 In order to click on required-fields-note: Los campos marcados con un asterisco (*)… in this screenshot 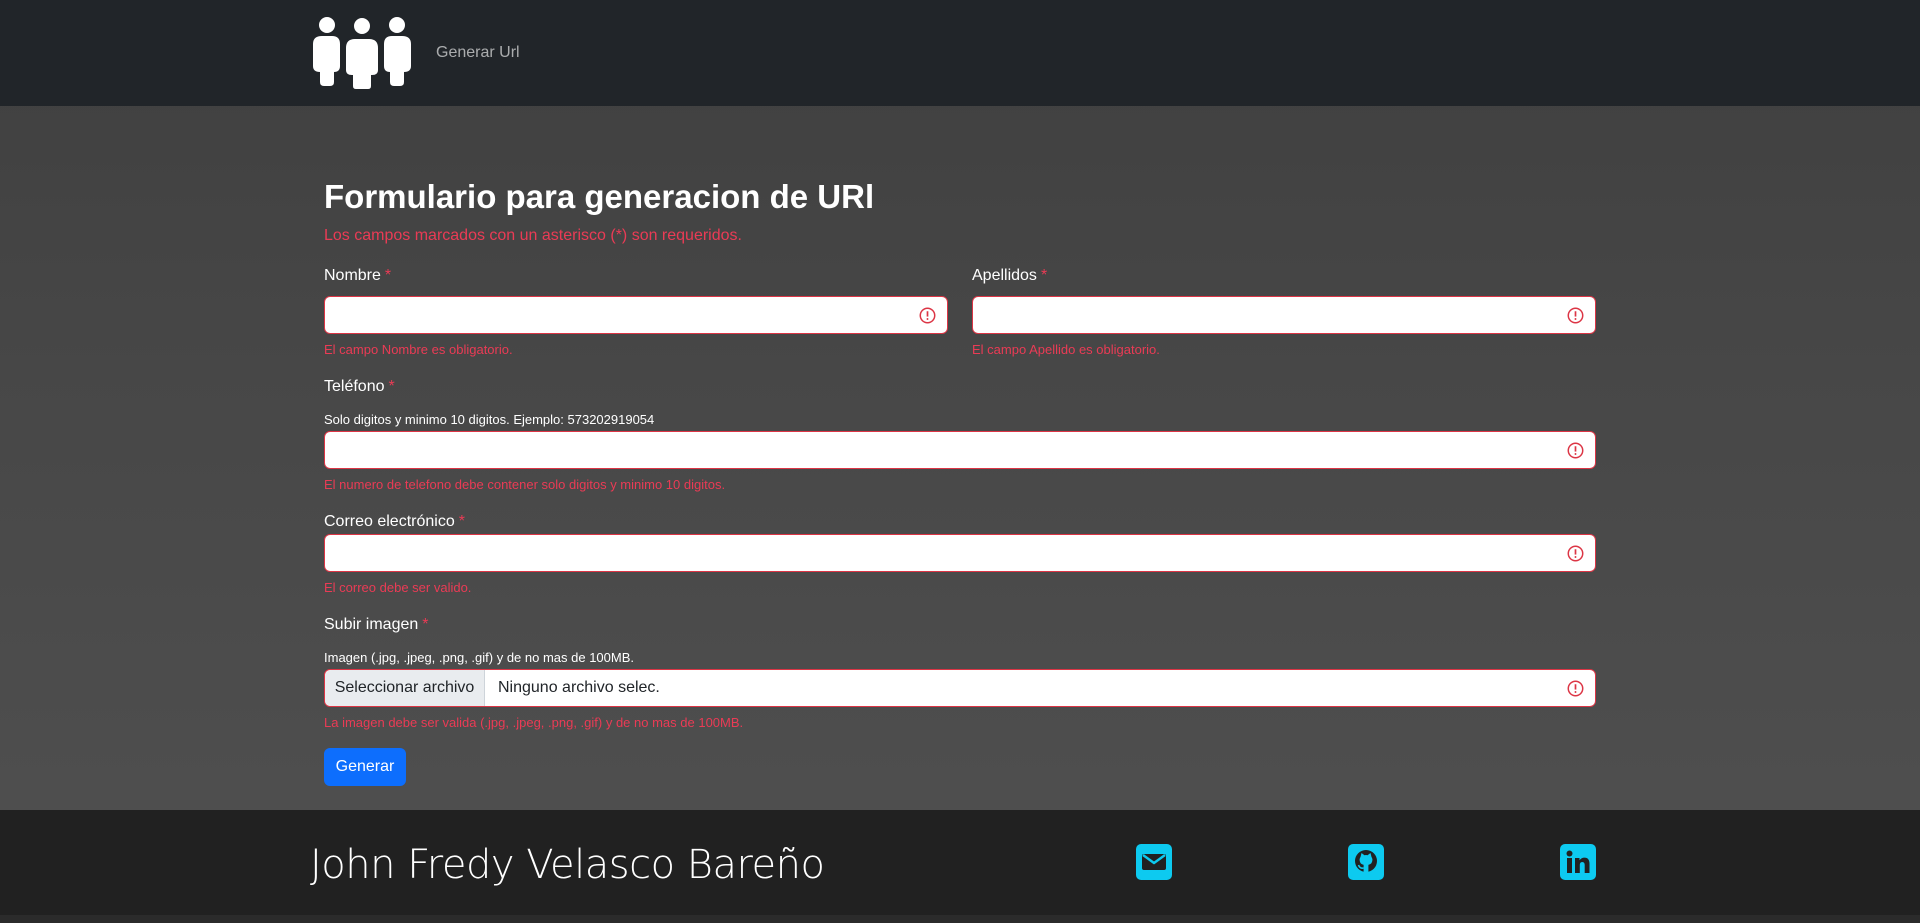, I will do `click(533, 235)`.